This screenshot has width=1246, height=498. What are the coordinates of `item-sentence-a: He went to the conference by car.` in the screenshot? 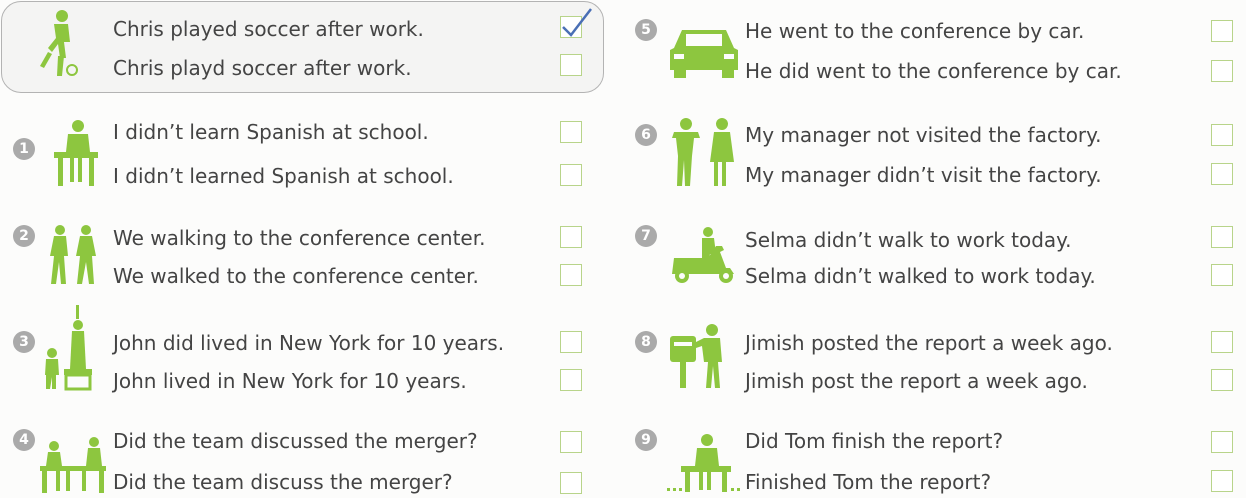 It's located at (915, 31).